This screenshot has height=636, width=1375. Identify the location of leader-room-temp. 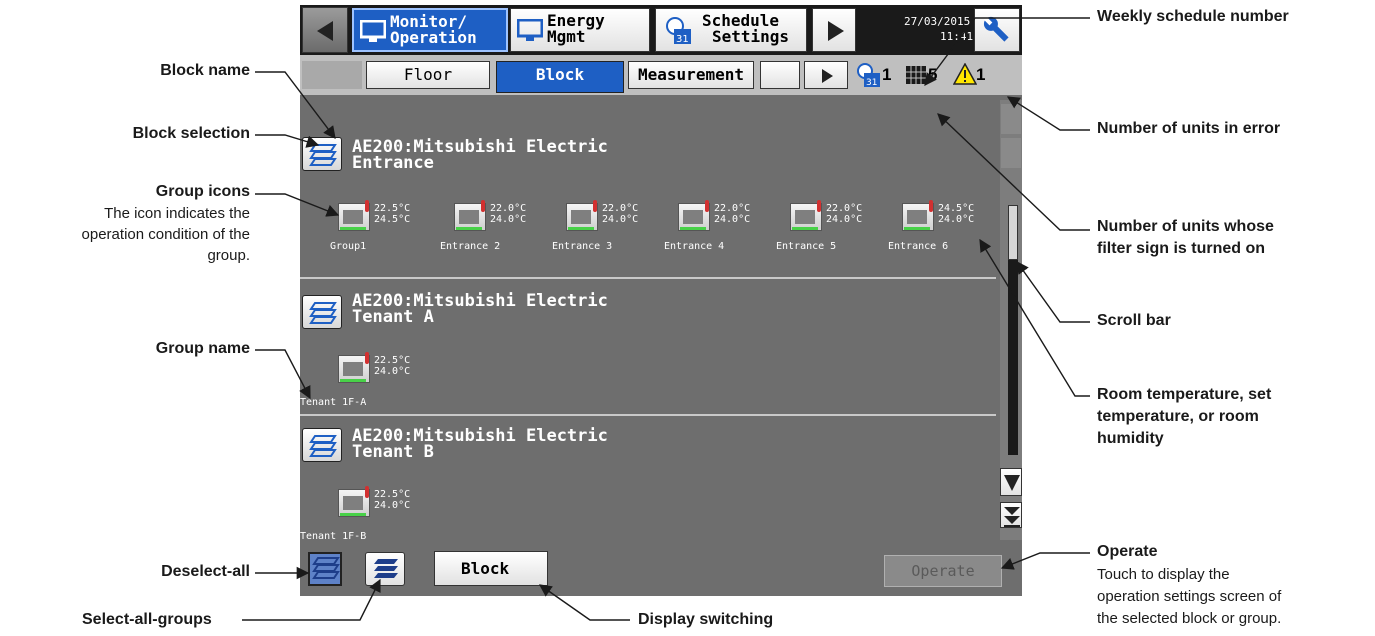
(1034, 317).